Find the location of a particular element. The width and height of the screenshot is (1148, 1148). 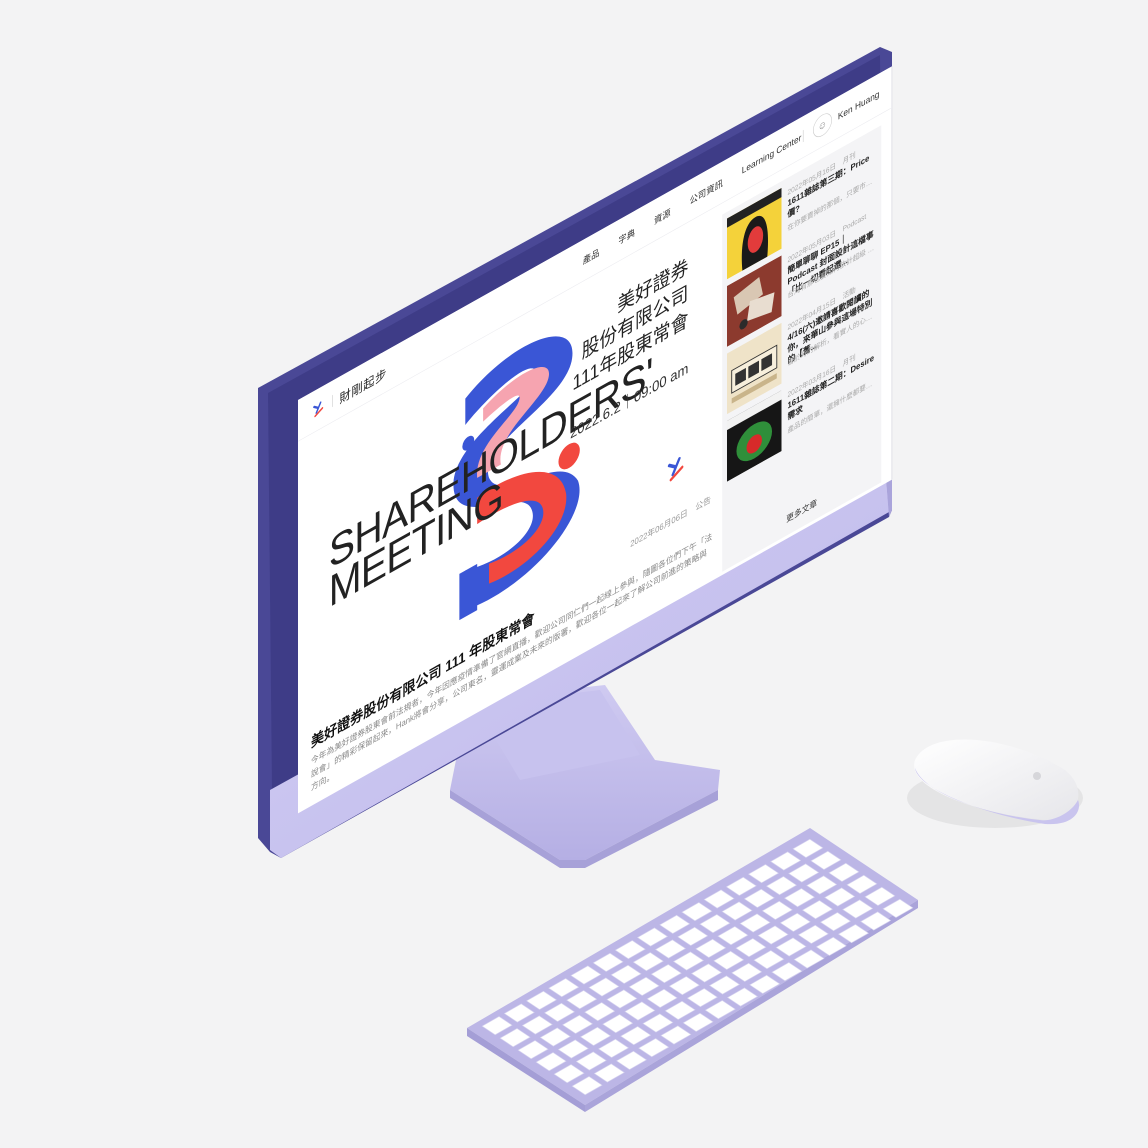

avatar: ☺ is located at coordinates (822, 125).